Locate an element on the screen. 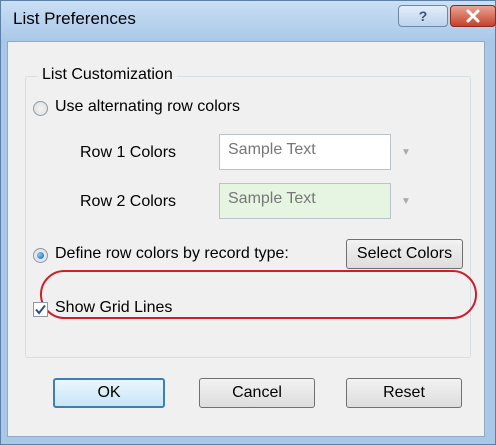 This screenshot has height=445, width=496. title-bar: List Preferences ? is located at coordinates (248, 21).